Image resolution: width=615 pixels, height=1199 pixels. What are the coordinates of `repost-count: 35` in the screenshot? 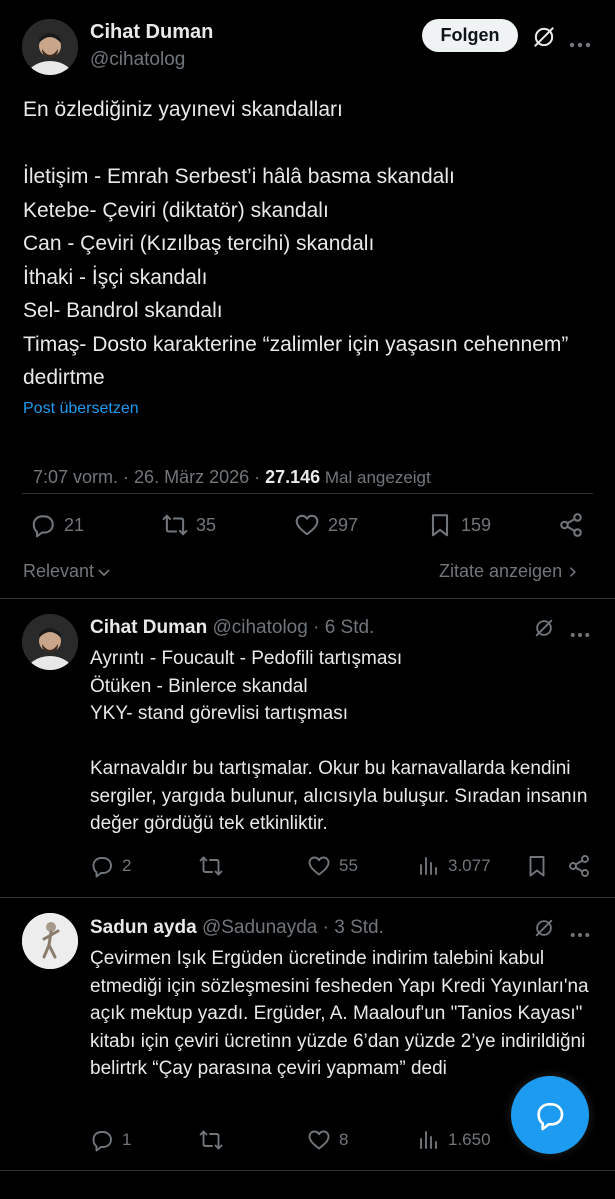 It's located at (206, 524).